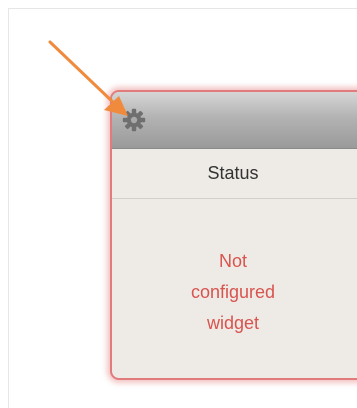  What do you see at coordinates (134, 120) in the screenshot?
I see `gear-icon` at bounding box center [134, 120].